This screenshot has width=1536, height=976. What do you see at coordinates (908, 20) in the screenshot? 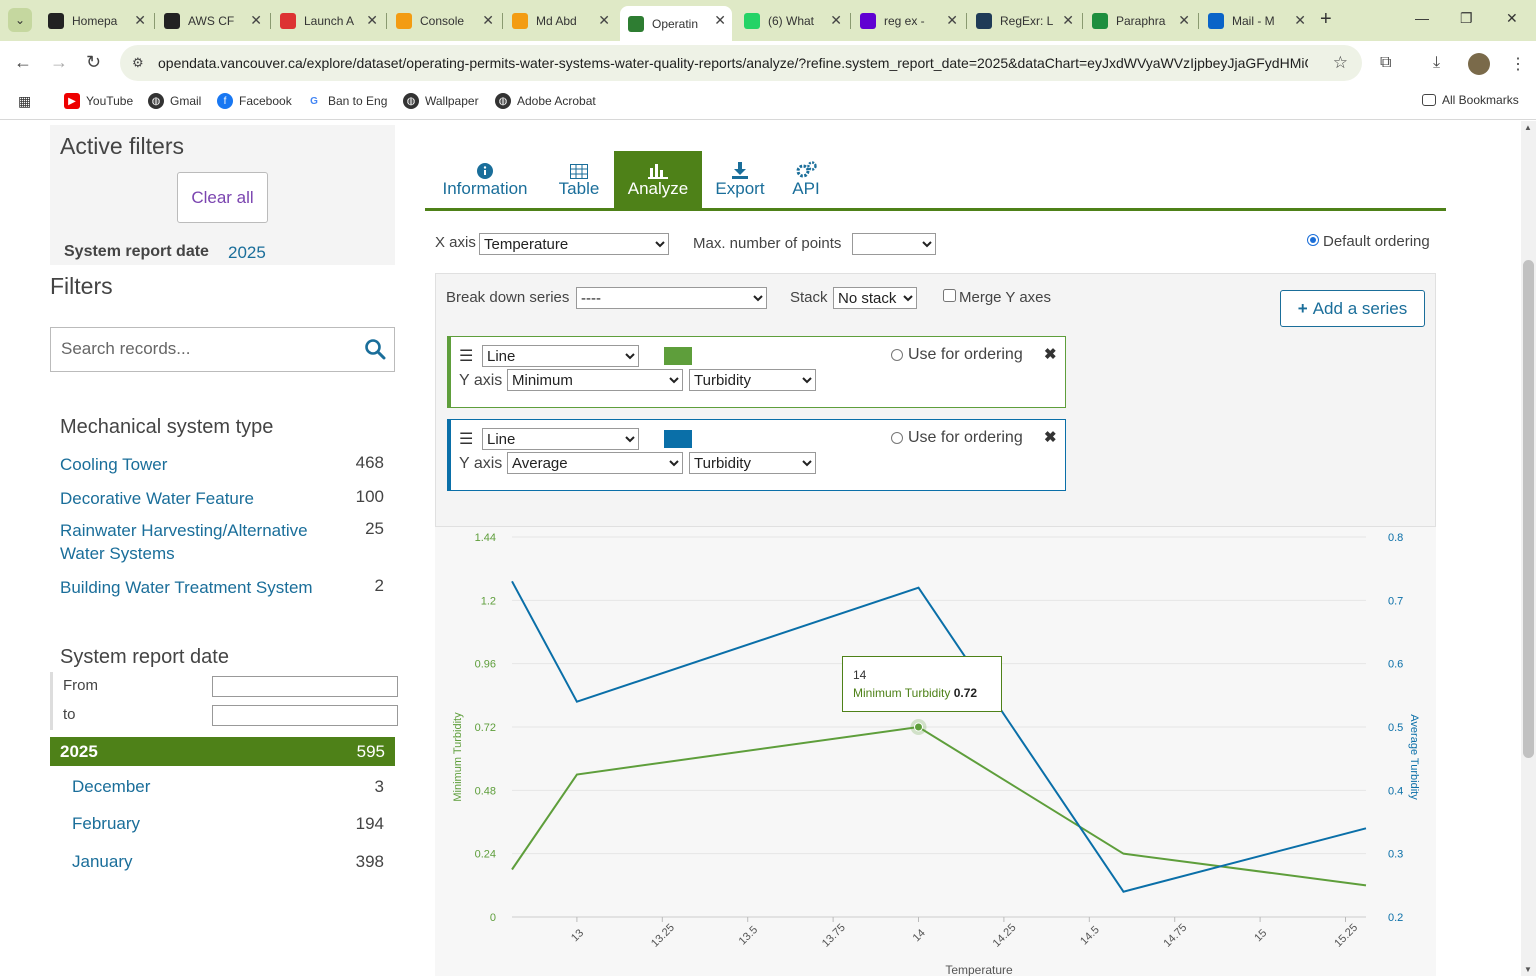
I see `browser-tab: reg ex - ✕` at bounding box center [908, 20].